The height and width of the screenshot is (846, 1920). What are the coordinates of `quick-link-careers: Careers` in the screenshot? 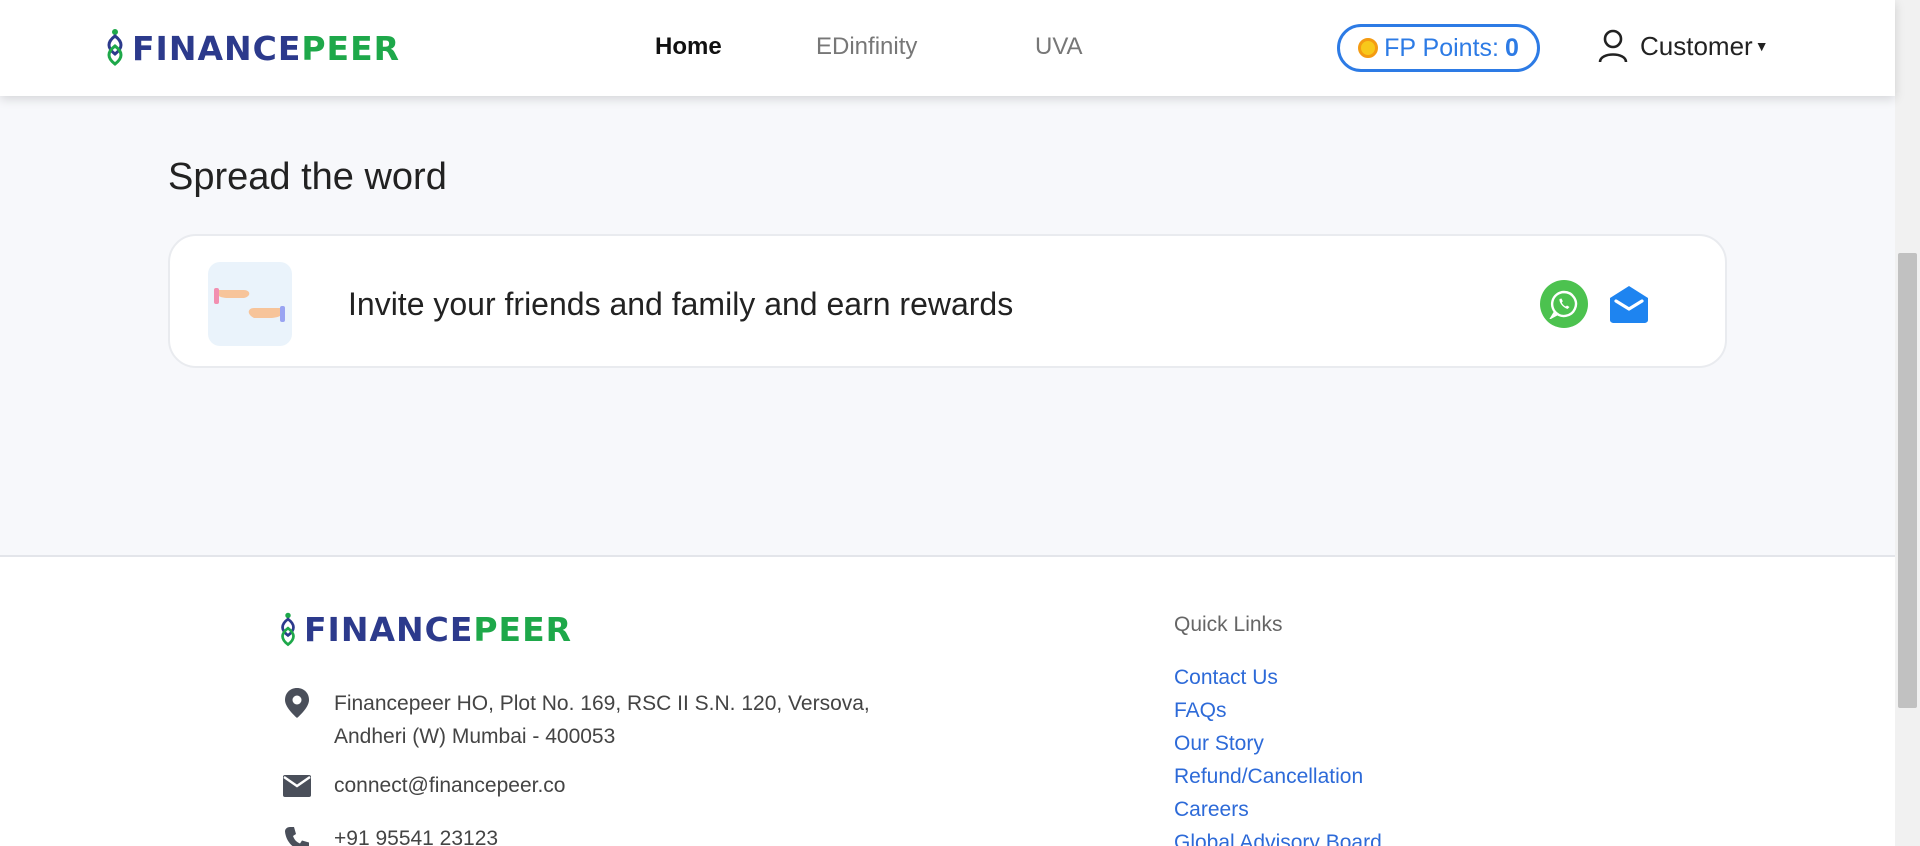 It's located at (1278, 809).